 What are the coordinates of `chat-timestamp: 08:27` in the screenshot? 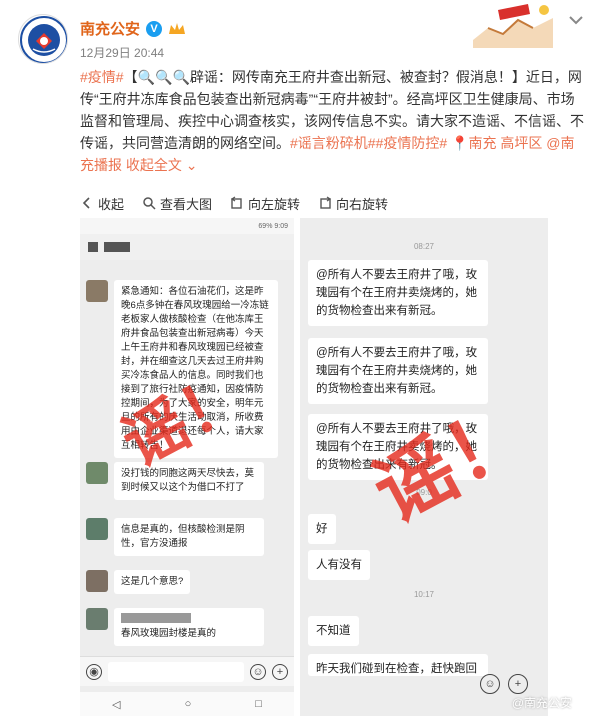 It's located at (424, 246).